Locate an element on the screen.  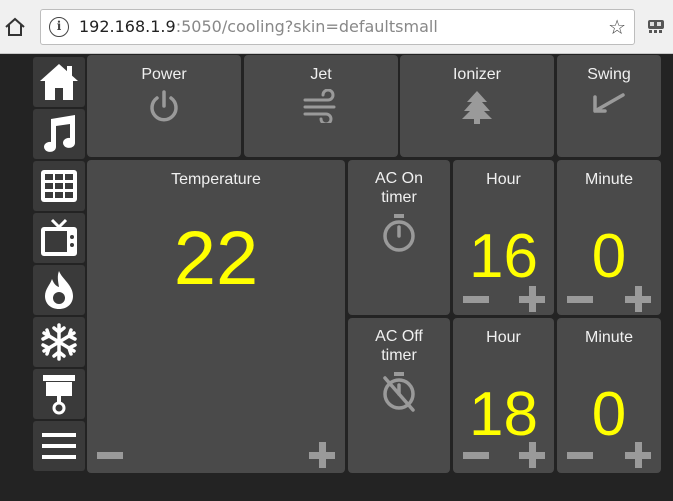
sidebar-item-cooling is located at coordinates (59, 342).